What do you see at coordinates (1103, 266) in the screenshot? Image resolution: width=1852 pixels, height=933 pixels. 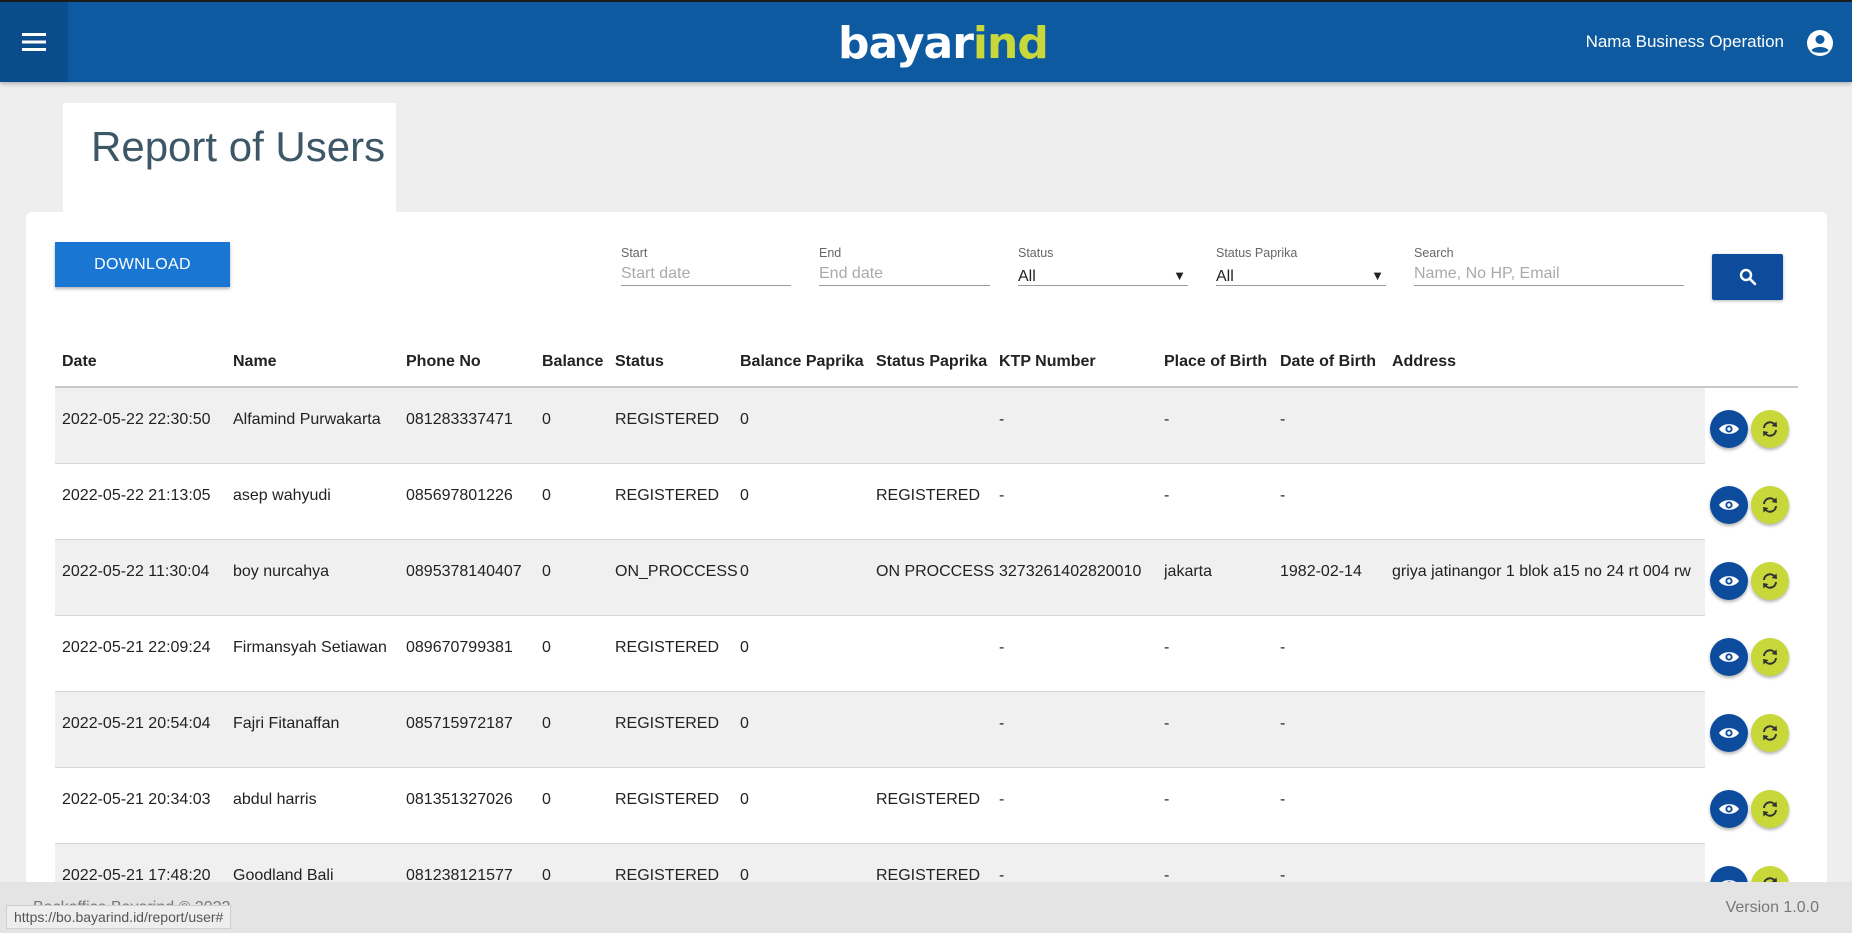 I see `status-select: Status All ▼` at bounding box center [1103, 266].